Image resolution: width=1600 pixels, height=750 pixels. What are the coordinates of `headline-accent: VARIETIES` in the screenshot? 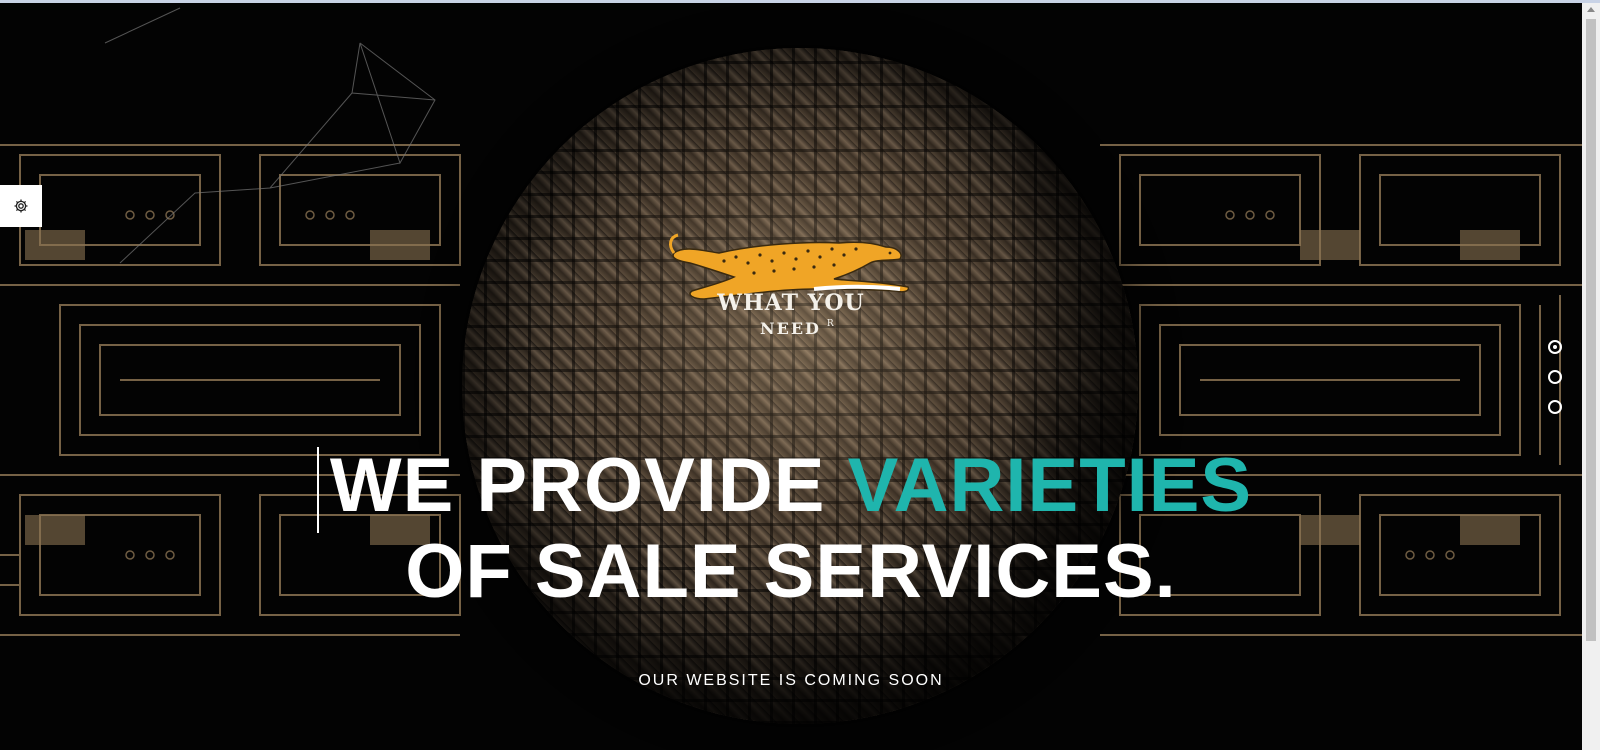 It's located at (1050, 485).